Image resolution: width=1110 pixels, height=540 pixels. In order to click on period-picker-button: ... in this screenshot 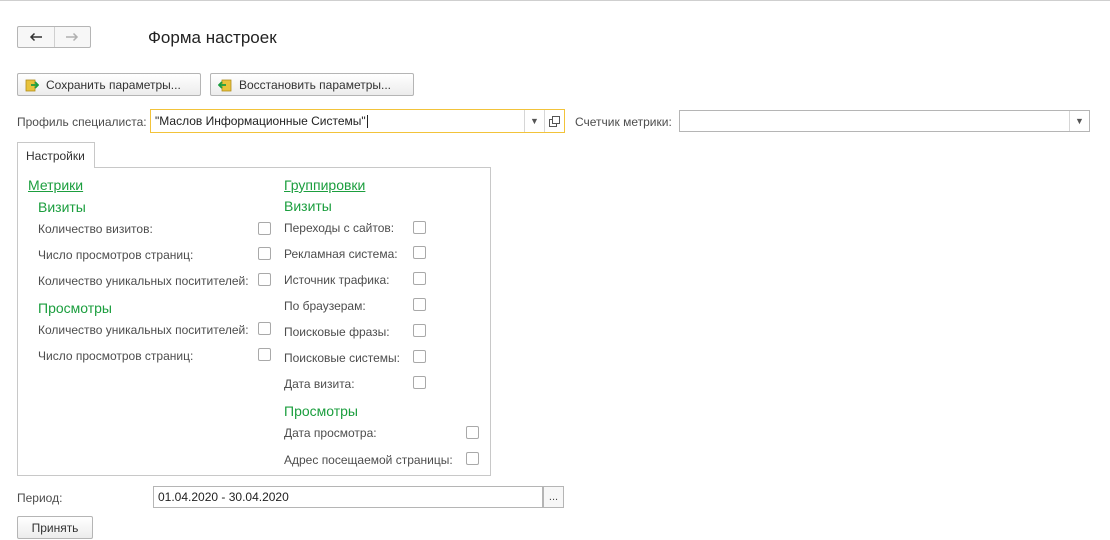, I will do `click(553, 497)`.